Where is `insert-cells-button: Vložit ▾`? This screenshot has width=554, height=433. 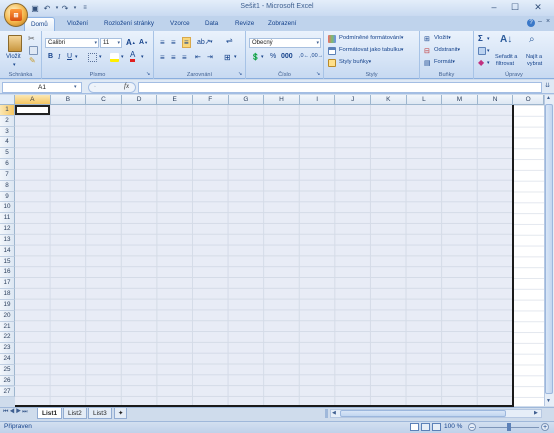
insert-cells-button: Vložit ▾ is located at coordinates (442, 38).